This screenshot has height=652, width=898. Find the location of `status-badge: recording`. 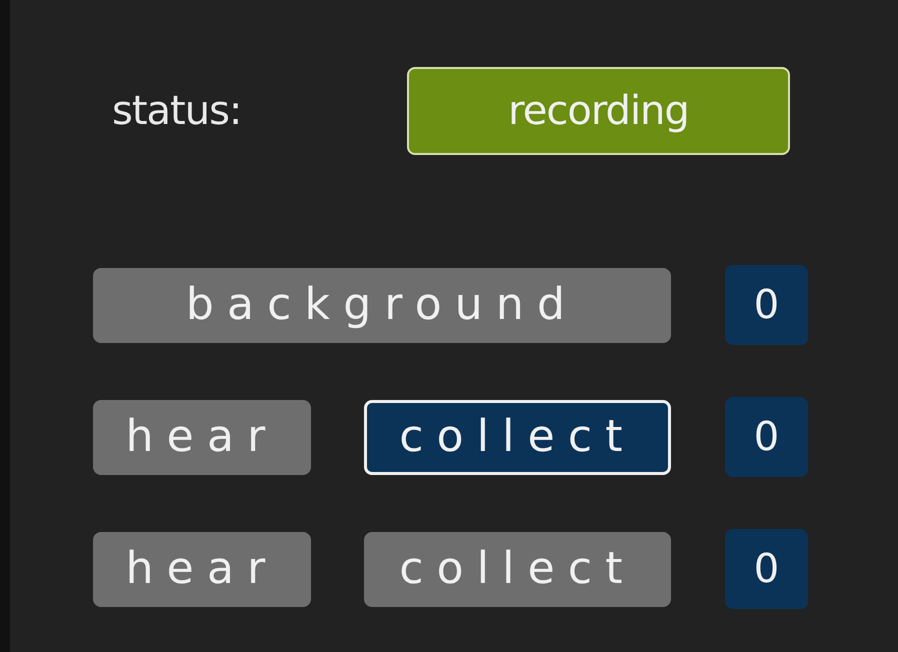

status-badge: recording is located at coordinates (598, 111).